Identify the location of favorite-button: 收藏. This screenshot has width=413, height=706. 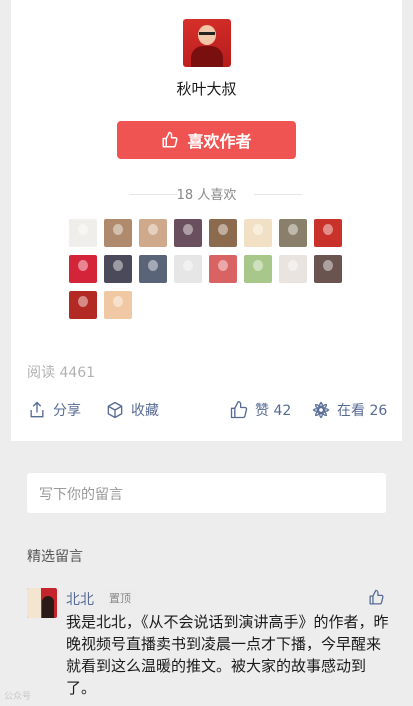
(132, 410).